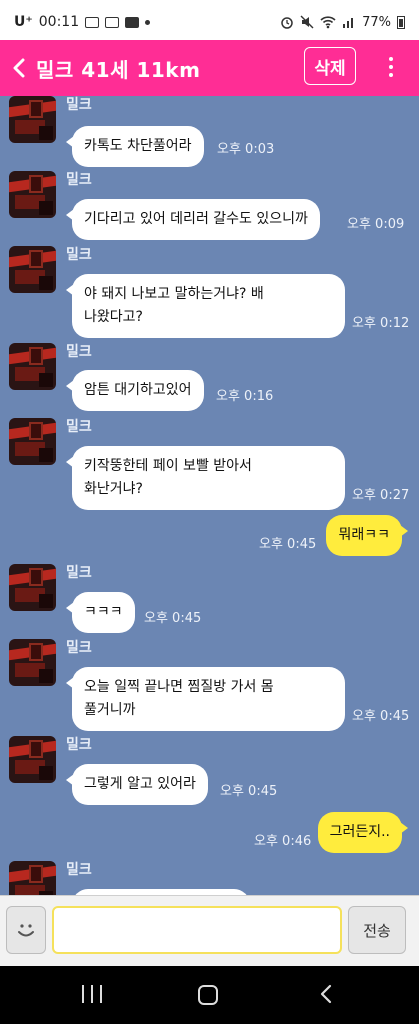 This screenshot has width=419, height=1024. I want to click on delete-button: 삭제, so click(330, 66).